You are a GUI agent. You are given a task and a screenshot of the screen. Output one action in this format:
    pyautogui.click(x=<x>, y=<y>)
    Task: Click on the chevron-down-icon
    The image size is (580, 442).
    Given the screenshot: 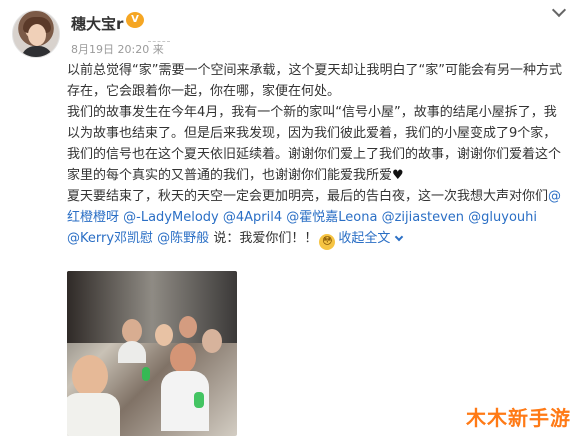 What is the action you would take?
    pyautogui.click(x=559, y=10)
    